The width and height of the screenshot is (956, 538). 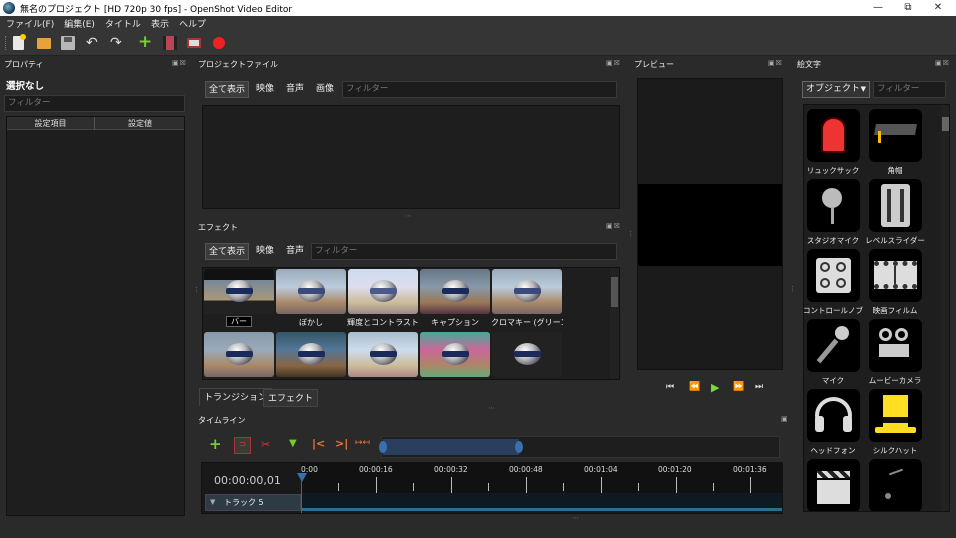 What do you see at coordinates (895, 275) in the screenshot?
I see `film-frames-icon` at bounding box center [895, 275].